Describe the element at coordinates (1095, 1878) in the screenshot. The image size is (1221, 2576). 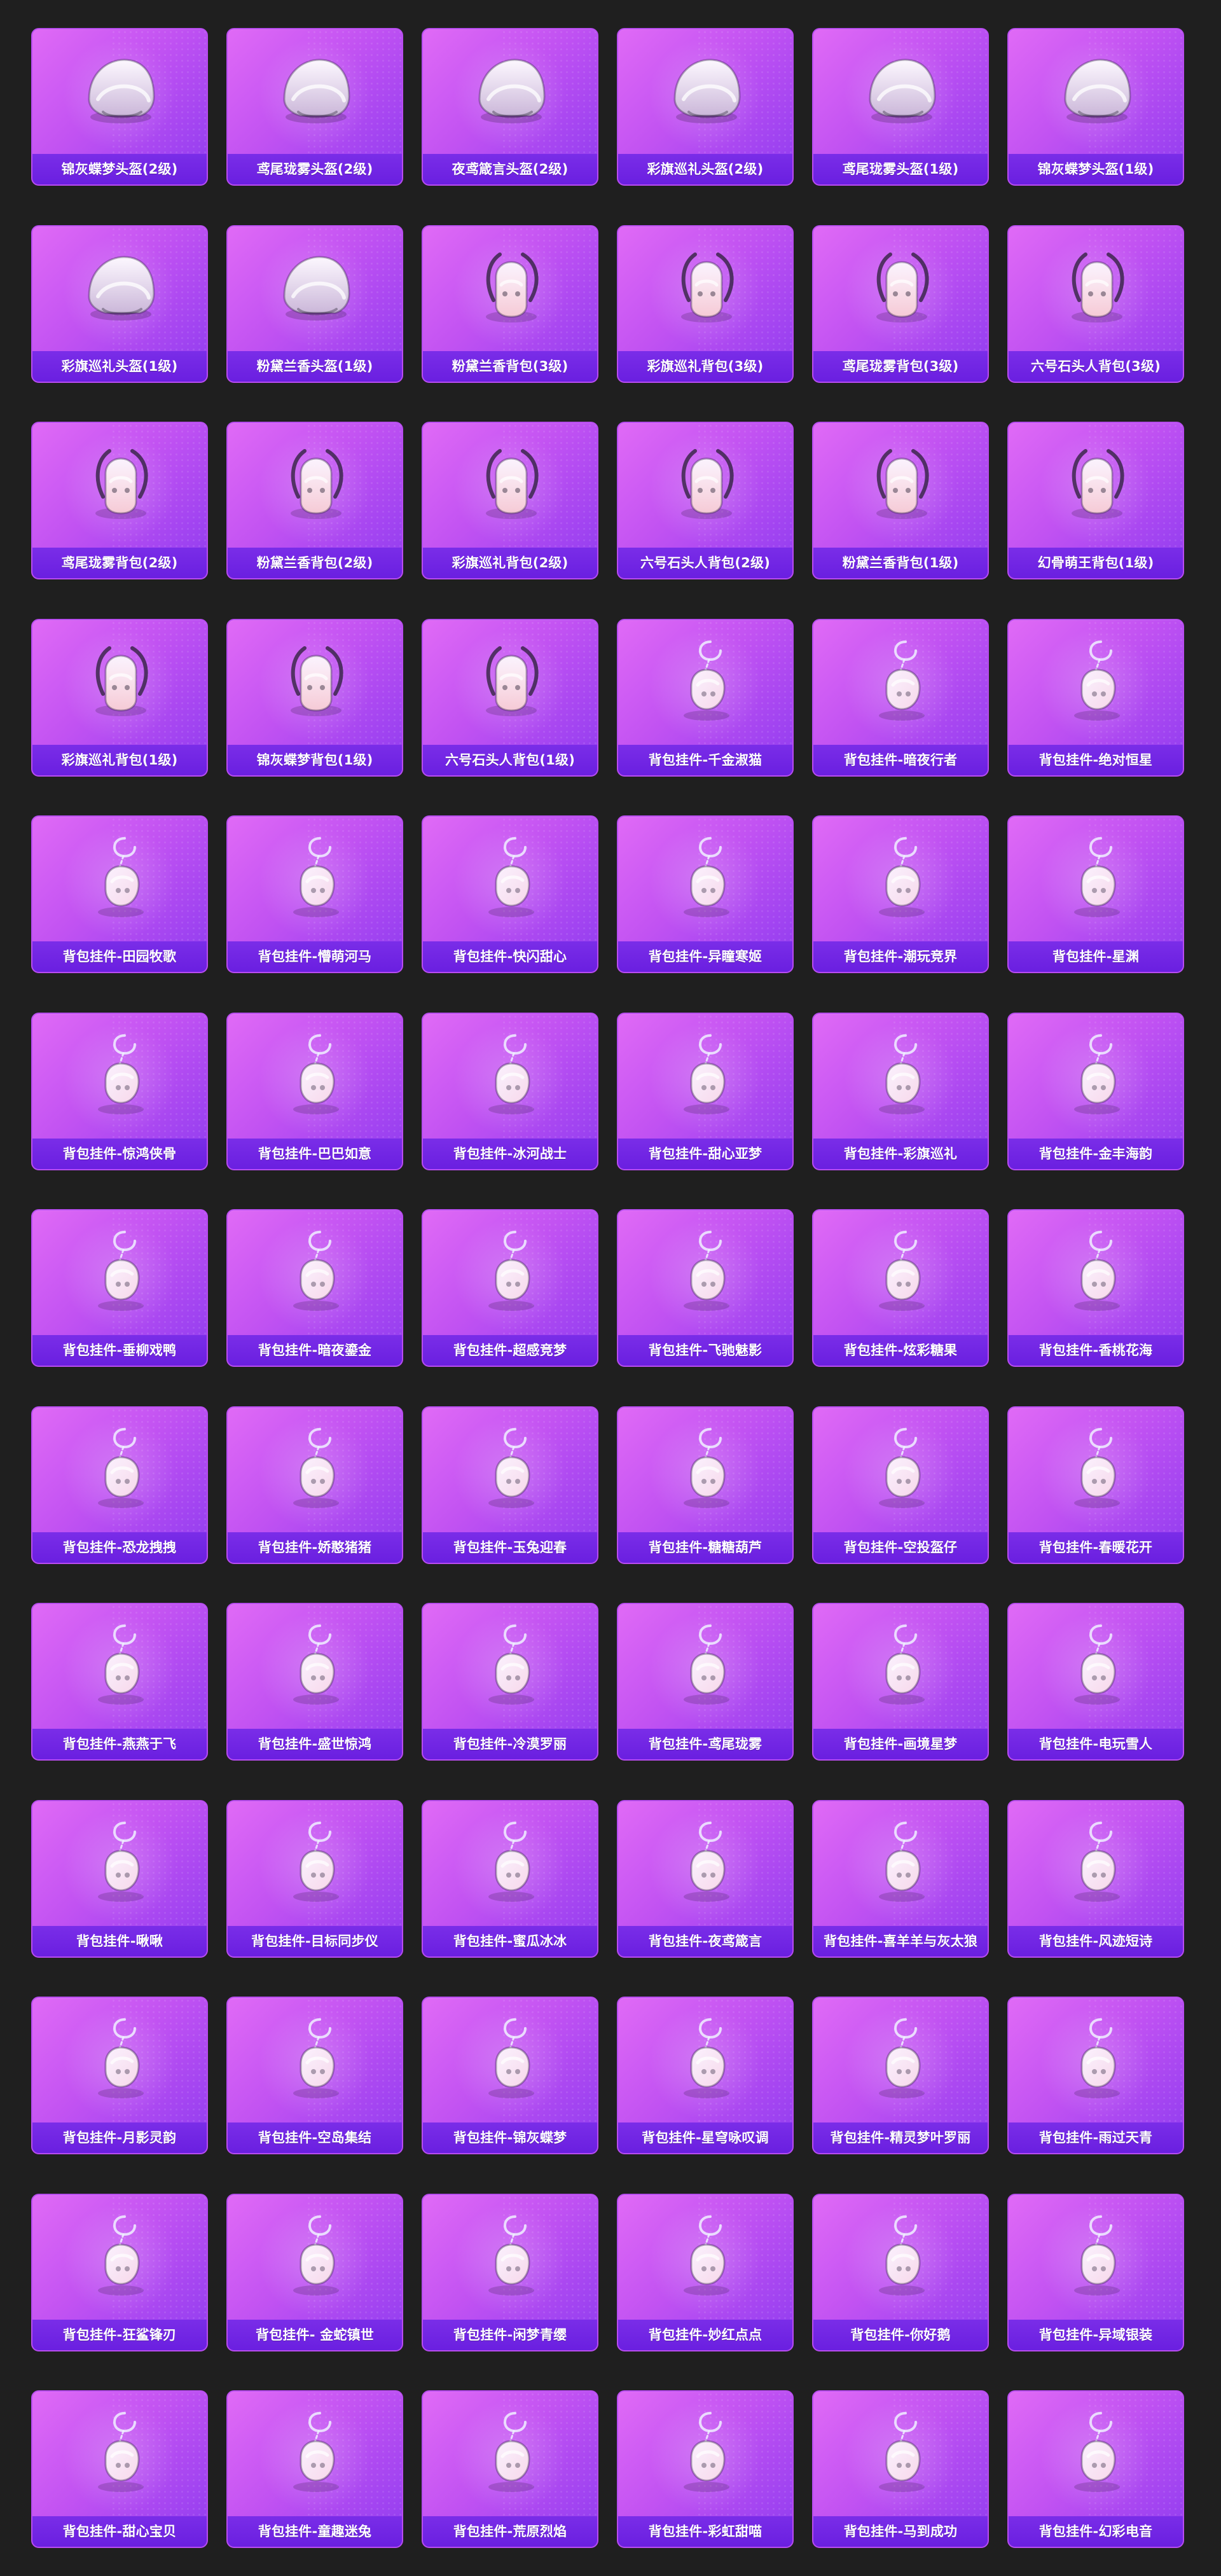
I see `item-card: 背包挂件-风迹短诗` at that location.